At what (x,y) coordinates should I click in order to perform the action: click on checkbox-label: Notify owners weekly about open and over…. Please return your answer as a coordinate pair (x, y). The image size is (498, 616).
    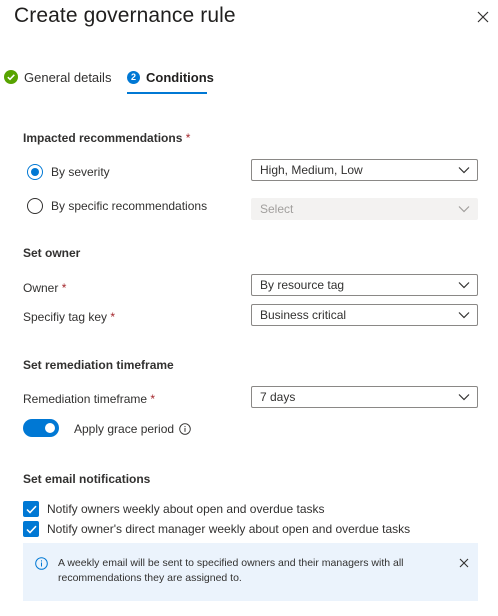
    Looking at the image, I should click on (186, 509).